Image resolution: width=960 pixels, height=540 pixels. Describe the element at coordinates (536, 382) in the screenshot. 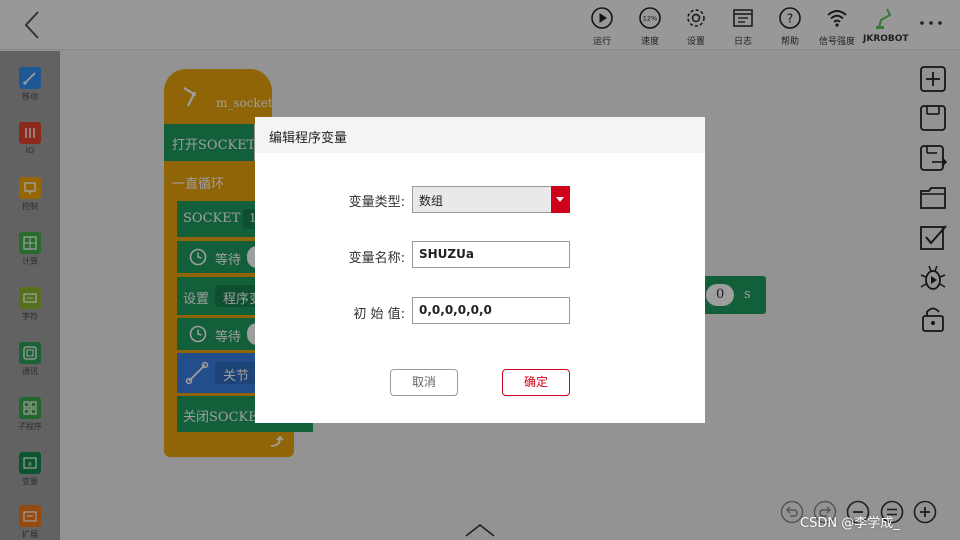

I see `confirm-button: 确定` at that location.